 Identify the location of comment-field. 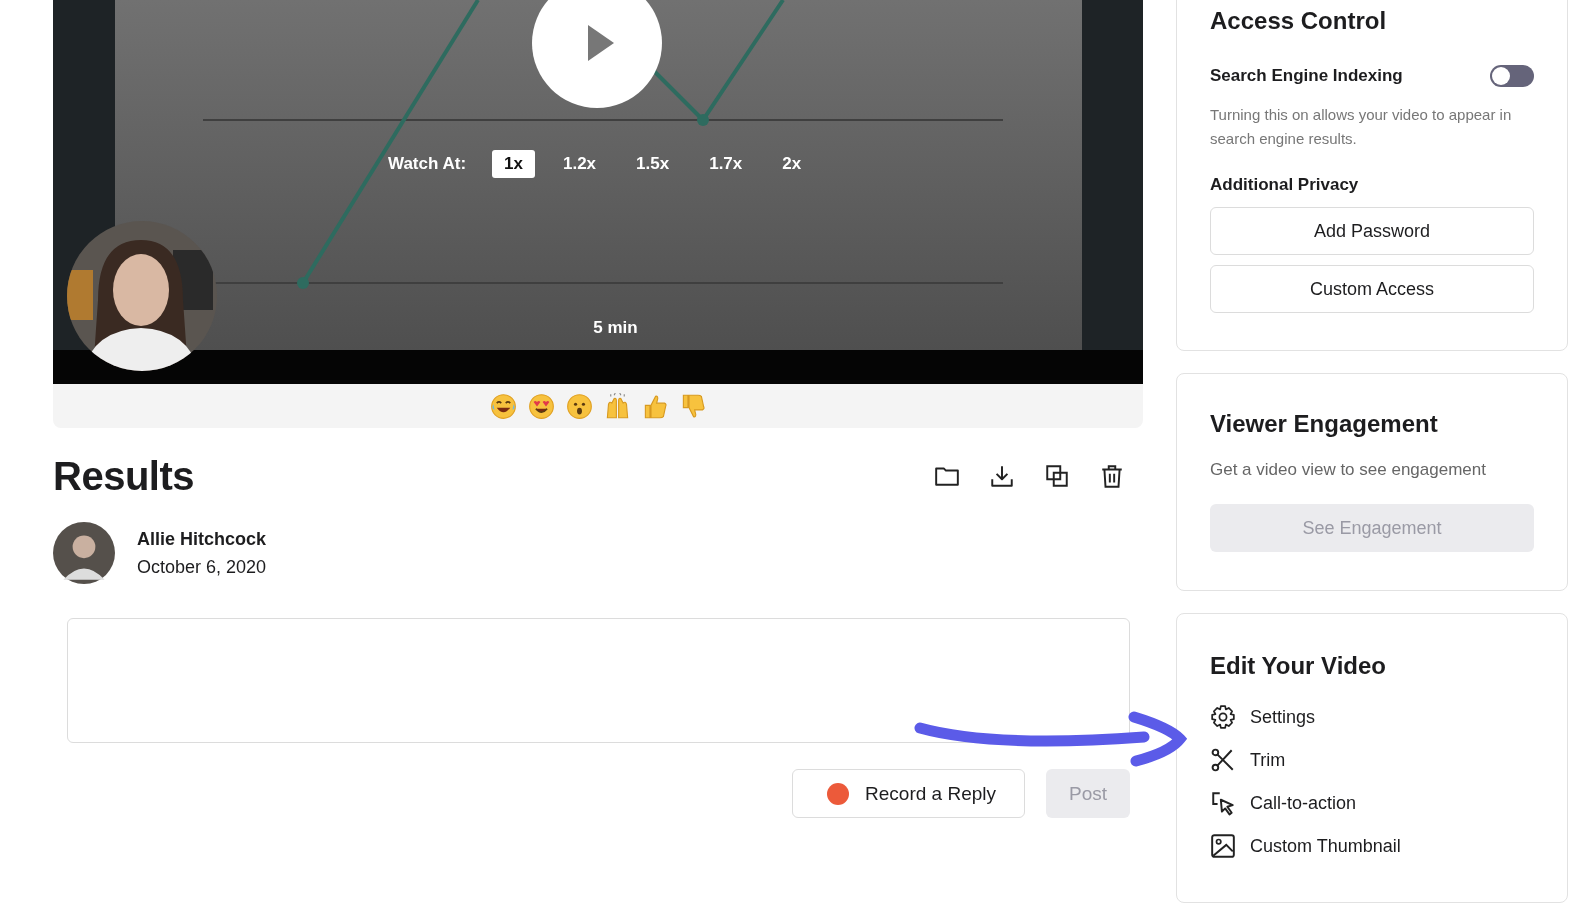
(598, 680).